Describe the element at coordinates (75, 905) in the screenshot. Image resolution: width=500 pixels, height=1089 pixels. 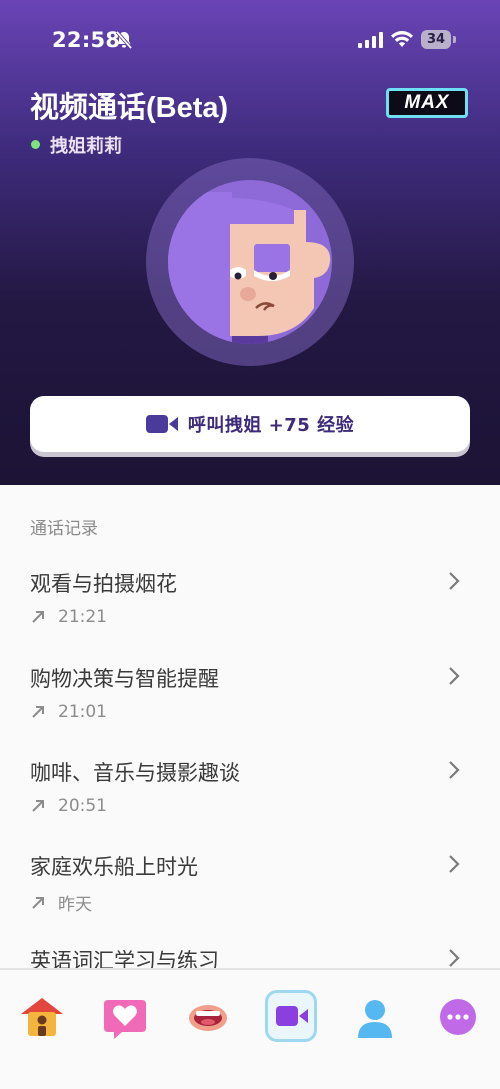
I see `call-time: 昨天` at that location.